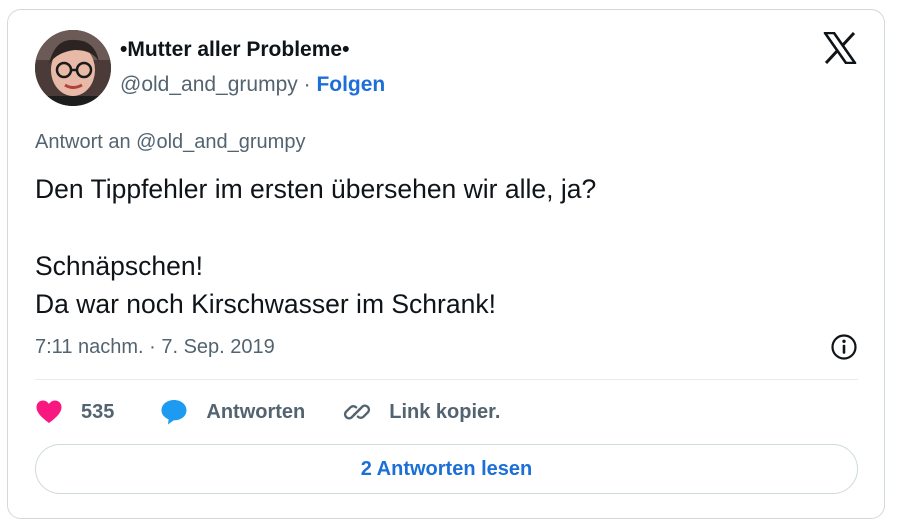 The width and height of the screenshot is (898, 530). I want to click on action-bar: 535 Antworten Link kopier., so click(267, 412).